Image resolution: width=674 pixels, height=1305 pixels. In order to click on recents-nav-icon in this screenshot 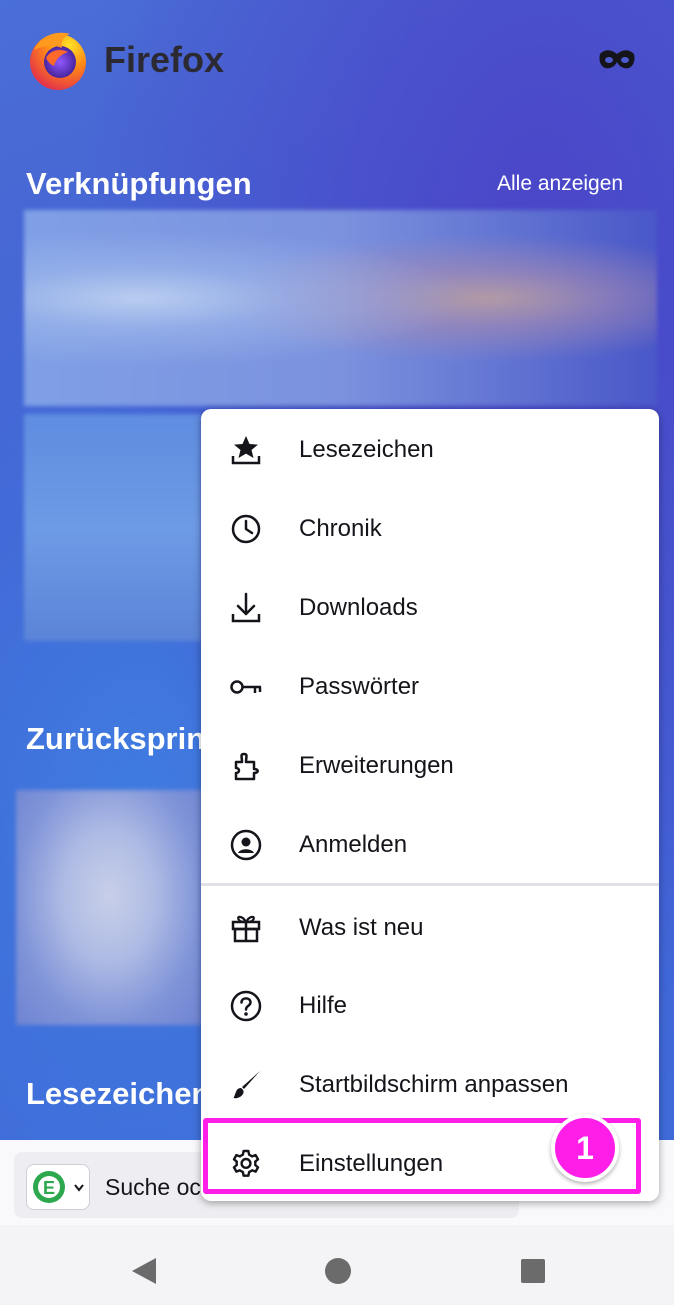, I will do `click(533, 1271)`.